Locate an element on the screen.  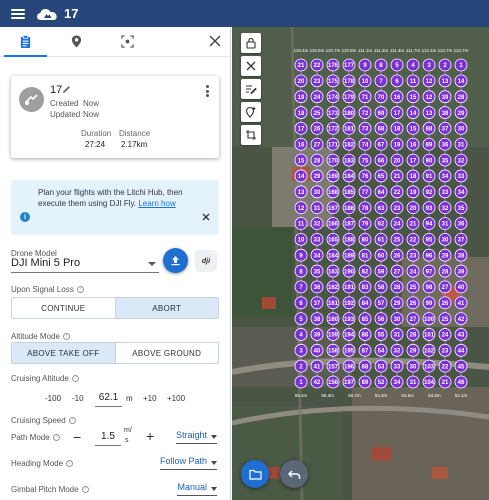
waypoint-marker: 54 is located at coordinates (381, 350).